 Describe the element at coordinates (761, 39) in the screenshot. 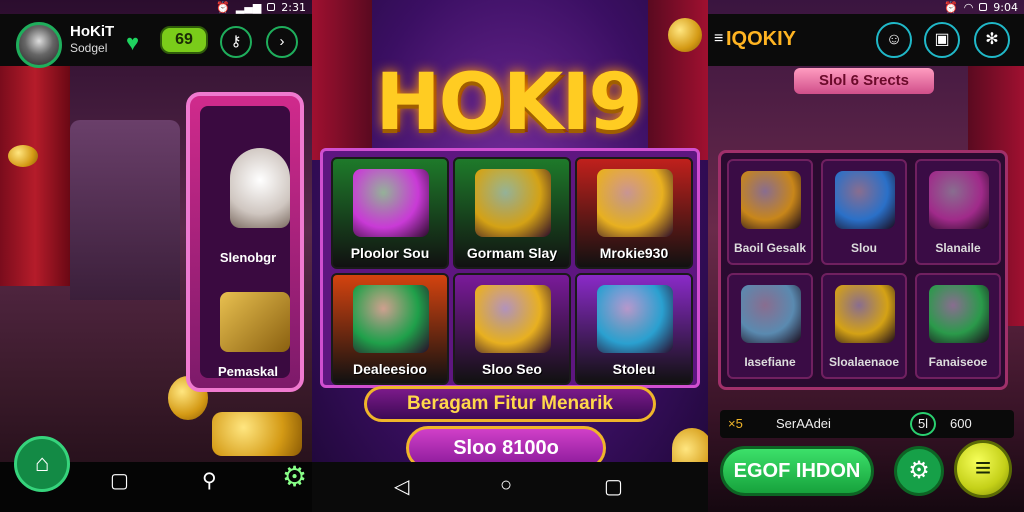

I see `app-title: IQOKIY` at that location.